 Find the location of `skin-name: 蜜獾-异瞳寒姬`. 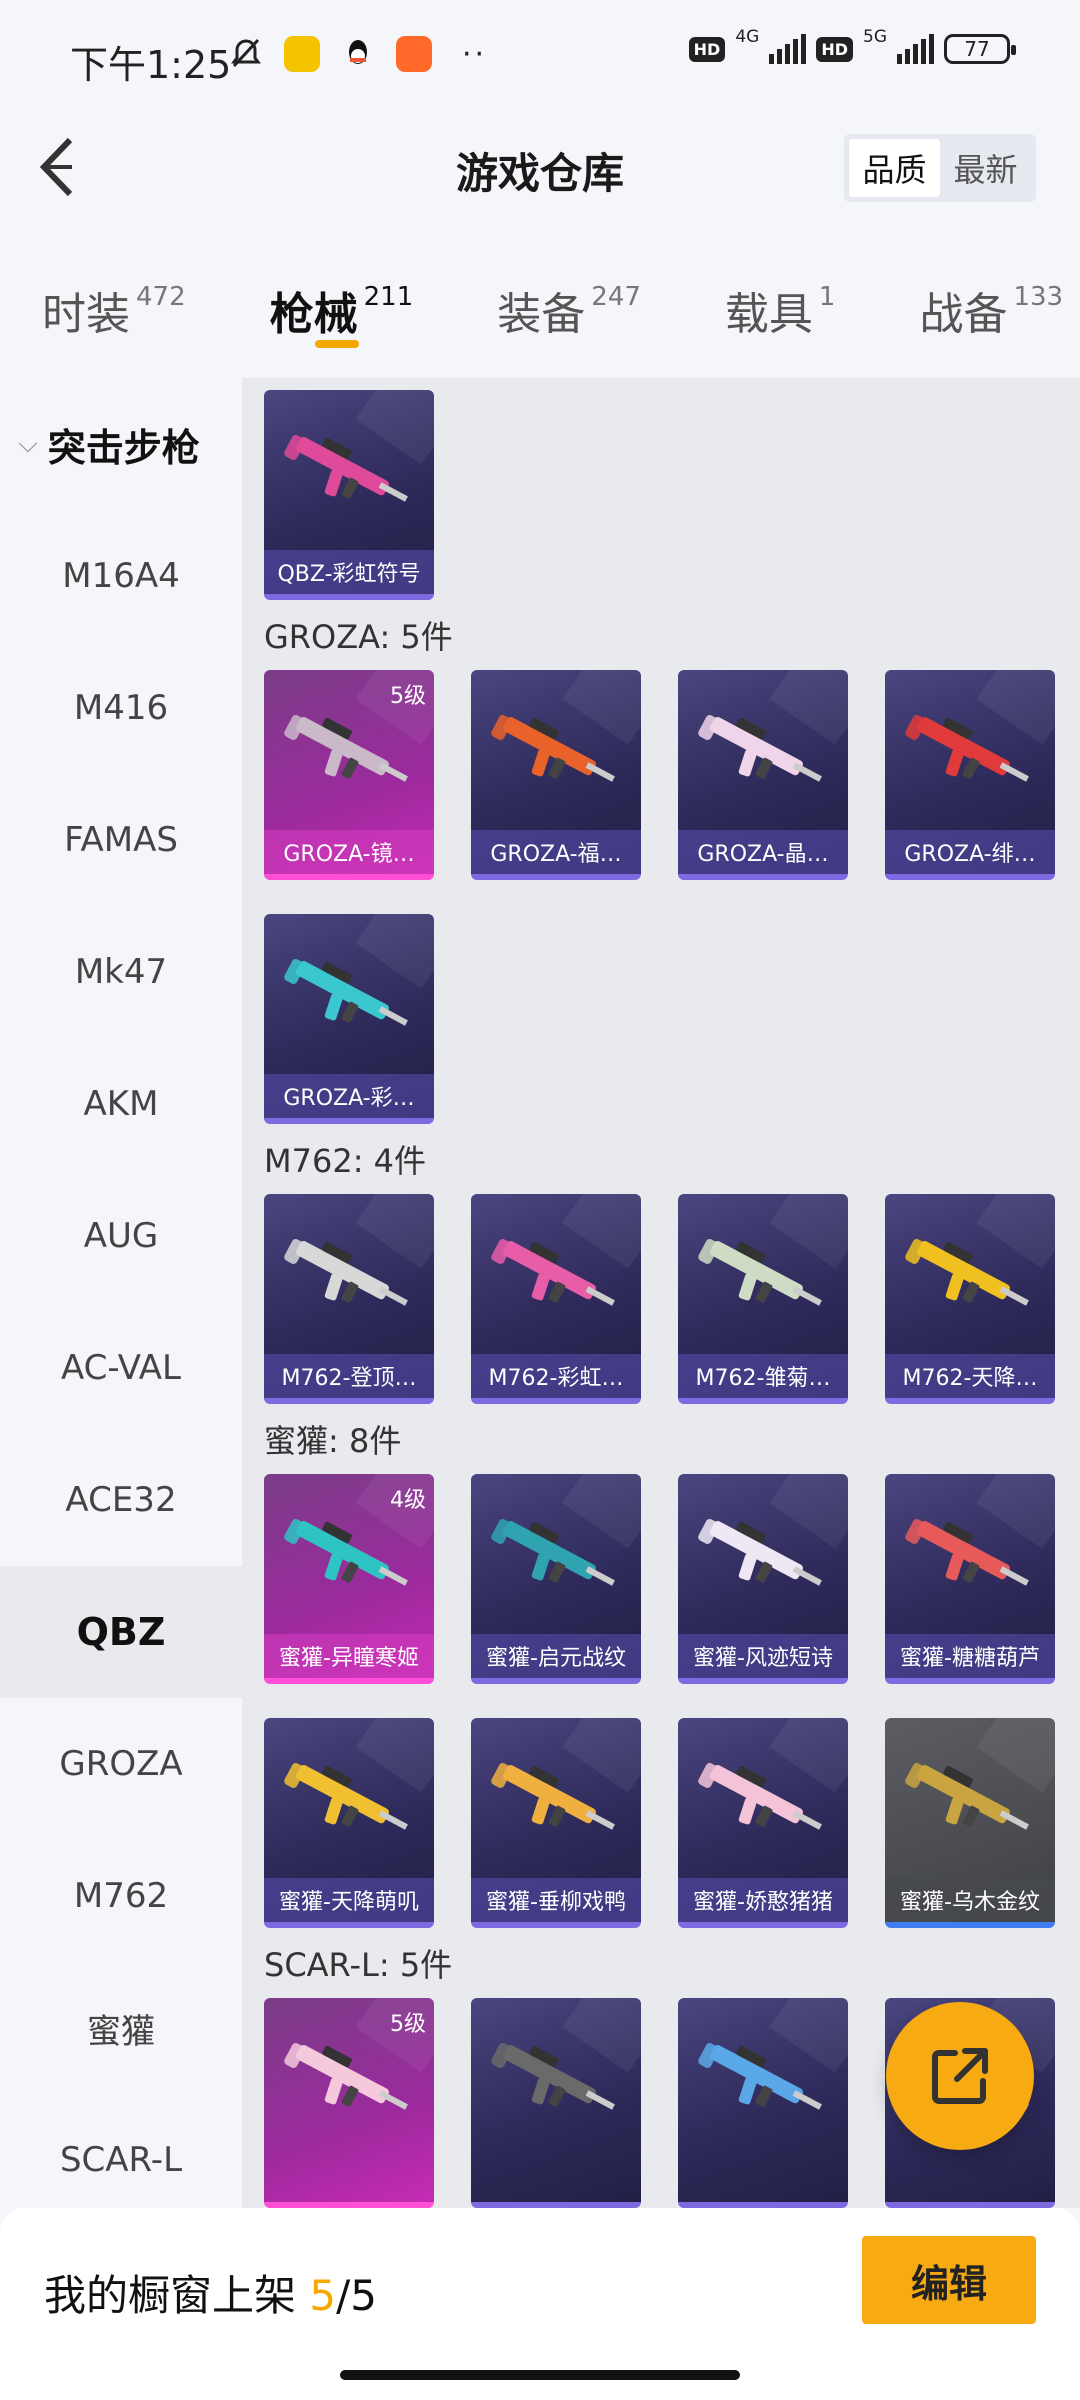

skin-name: 蜜獾-异瞳寒姬 is located at coordinates (349, 1656).